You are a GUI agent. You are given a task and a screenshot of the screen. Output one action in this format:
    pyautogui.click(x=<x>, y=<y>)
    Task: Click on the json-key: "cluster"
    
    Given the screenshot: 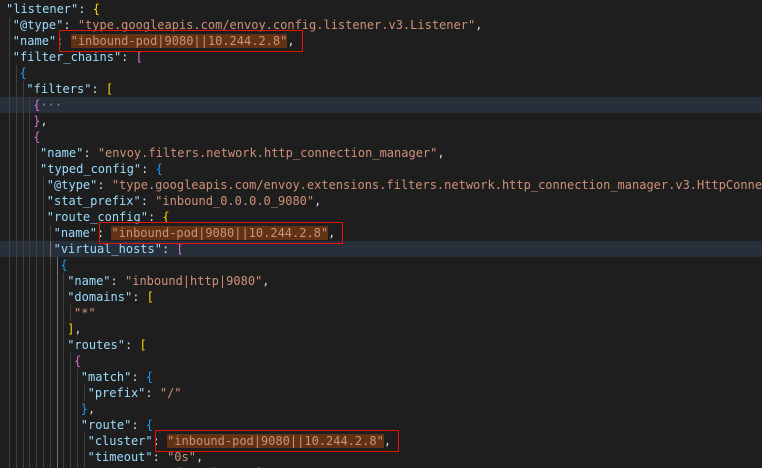 What is the action you would take?
    pyautogui.click(x=120, y=441)
    